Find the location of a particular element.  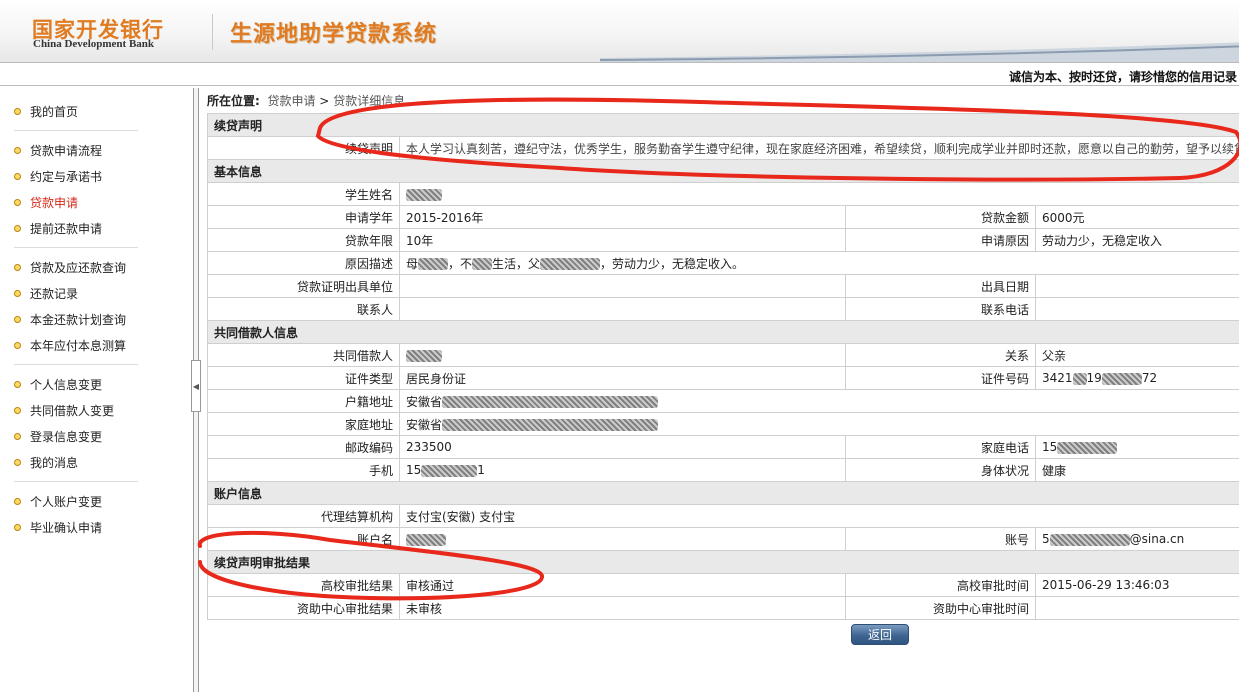

cert-unit-value is located at coordinates (622, 286).